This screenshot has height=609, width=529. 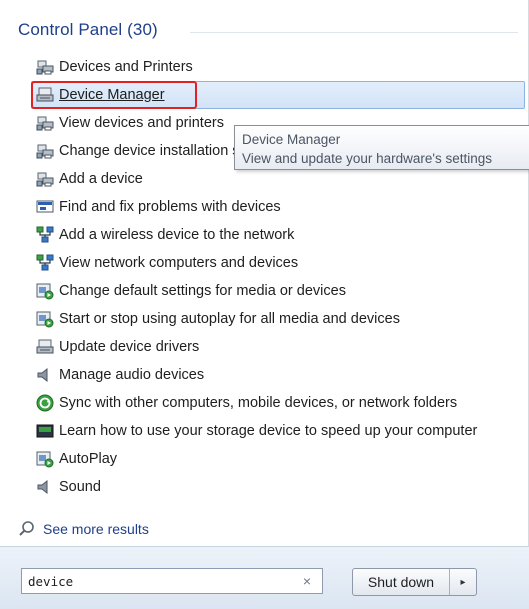 What do you see at coordinates (88, 30) in the screenshot?
I see `group-header-control-panel: Control Panel (30)` at bounding box center [88, 30].